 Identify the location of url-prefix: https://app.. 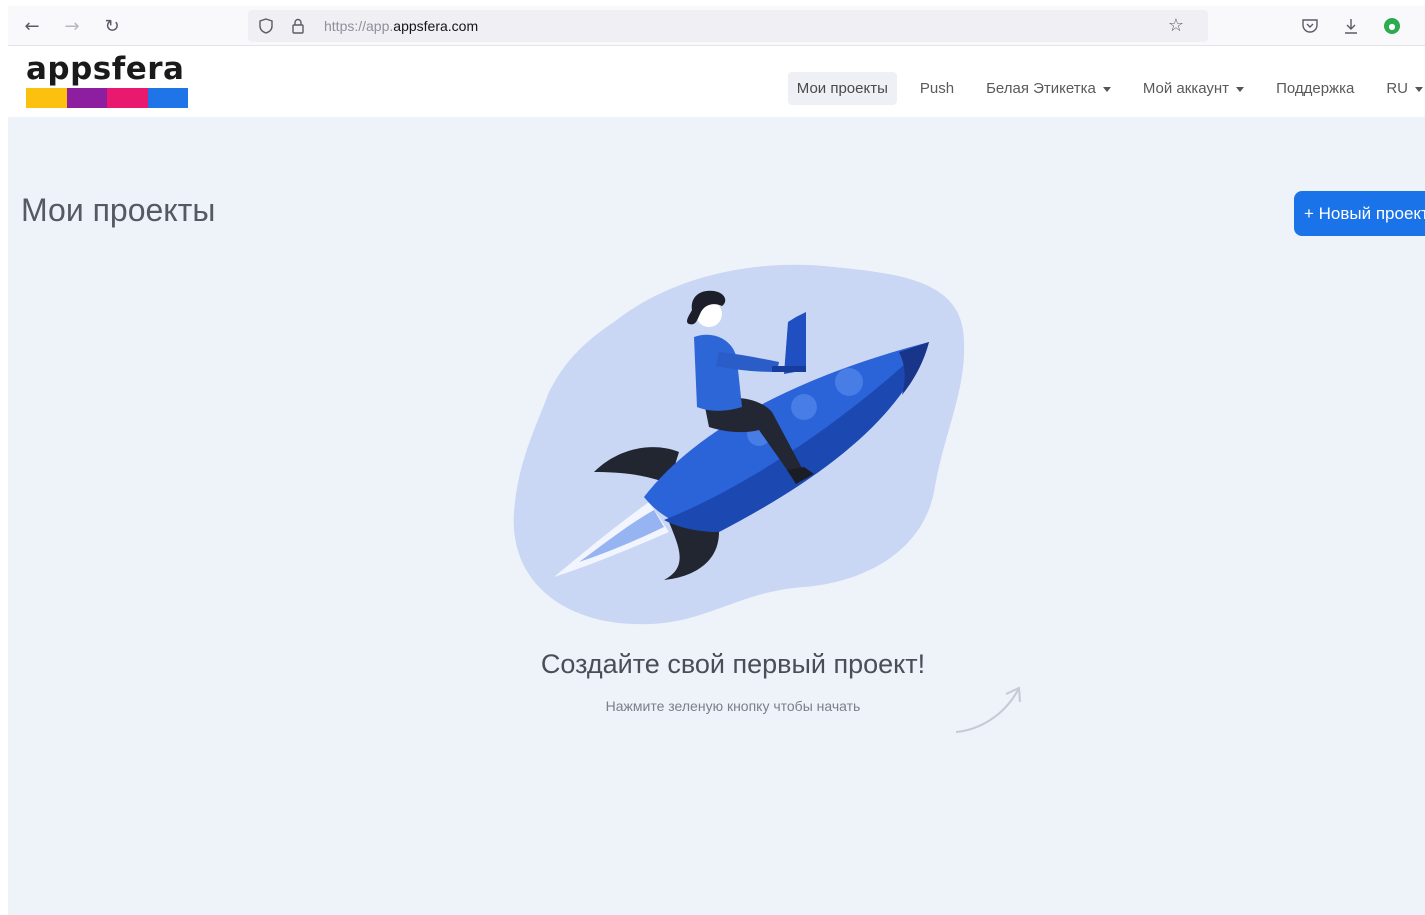
(359, 26).